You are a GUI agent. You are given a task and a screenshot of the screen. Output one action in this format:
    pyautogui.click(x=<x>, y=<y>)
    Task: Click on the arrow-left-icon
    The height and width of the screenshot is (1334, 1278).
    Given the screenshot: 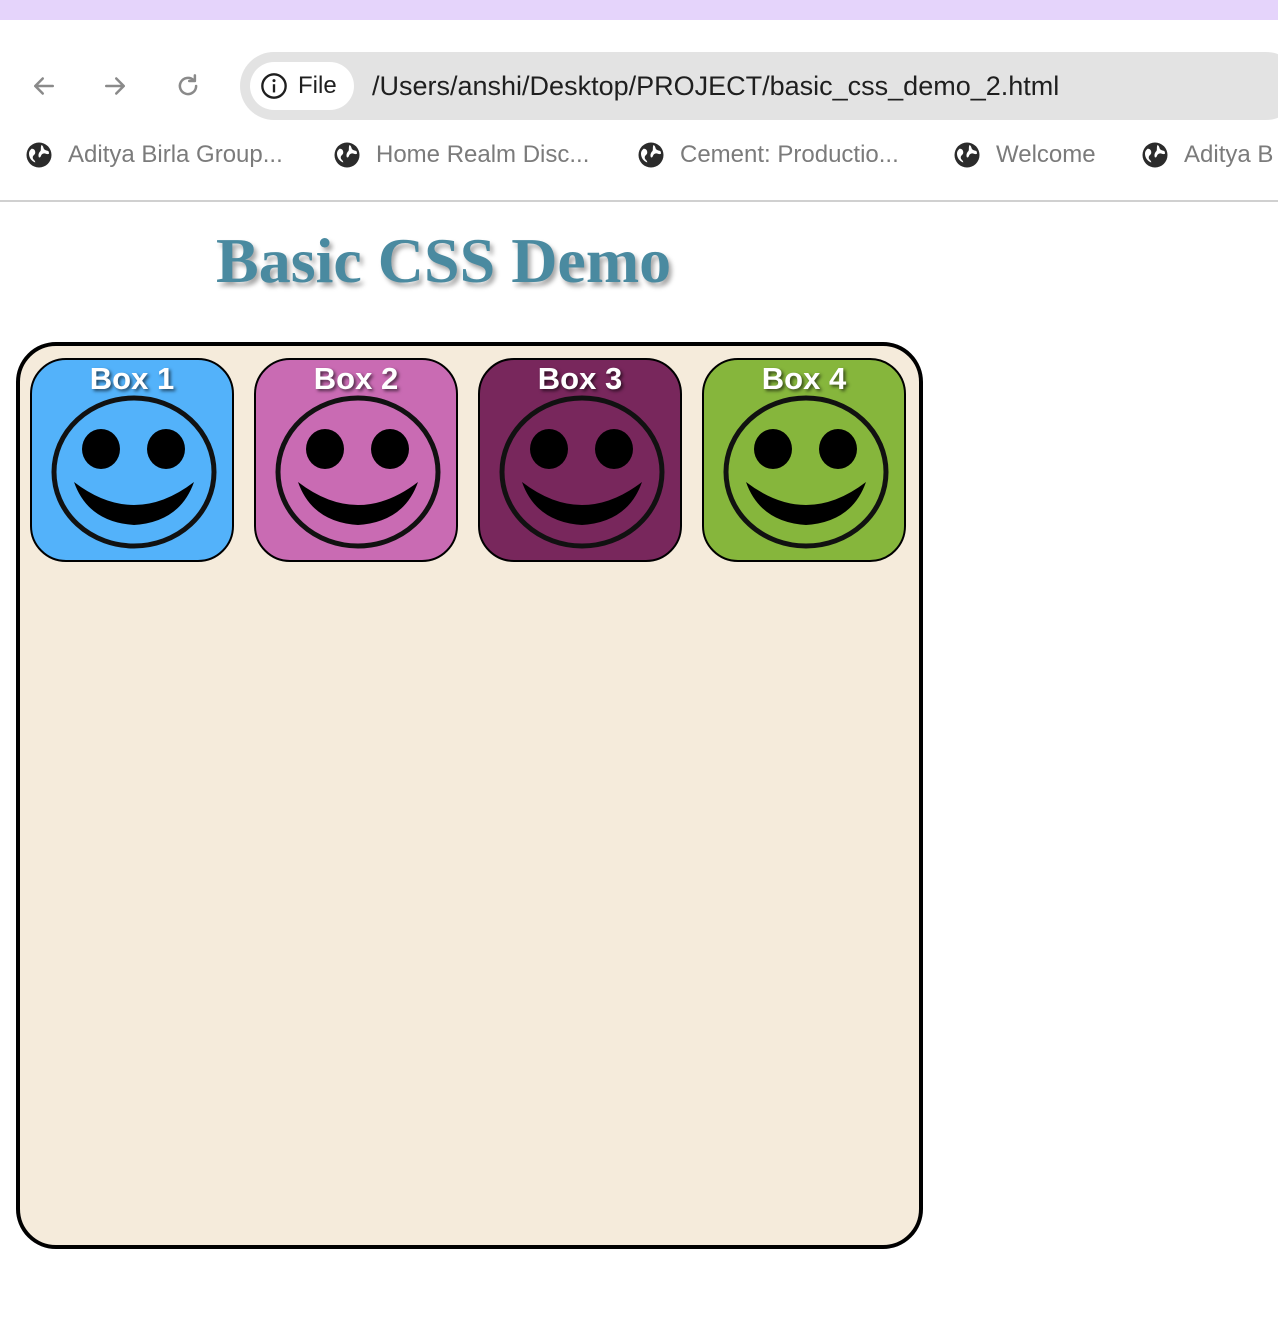 What is the action you would take?
    pyautogui.click(x=44, y=86)
    